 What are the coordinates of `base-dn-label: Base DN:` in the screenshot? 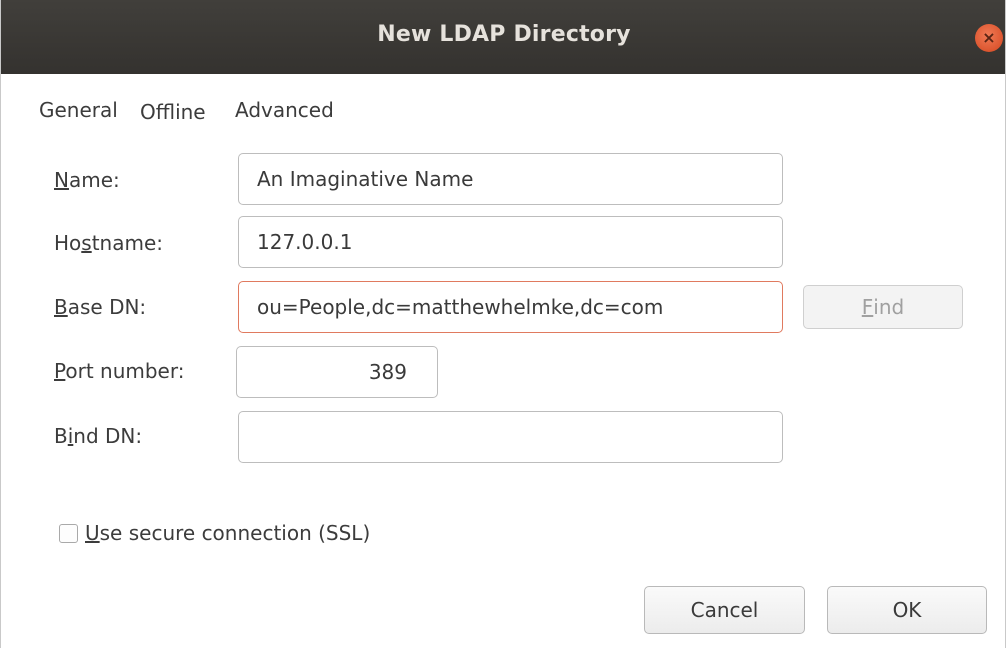 It's located at (100, 307).